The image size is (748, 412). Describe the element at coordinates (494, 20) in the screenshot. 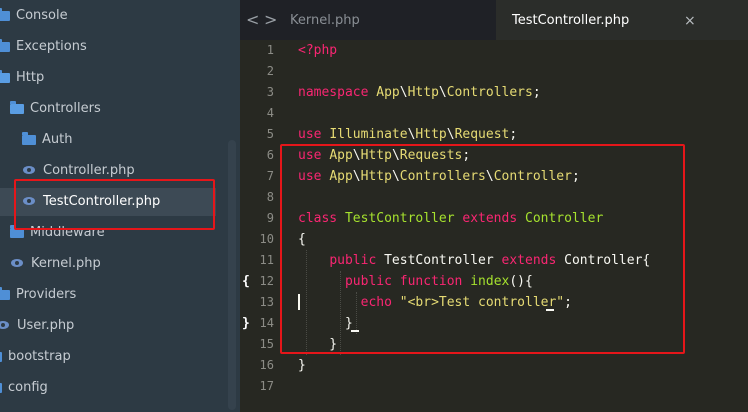

I see `tab-bar: < > Kernel.php TestController.php ×` at that location.